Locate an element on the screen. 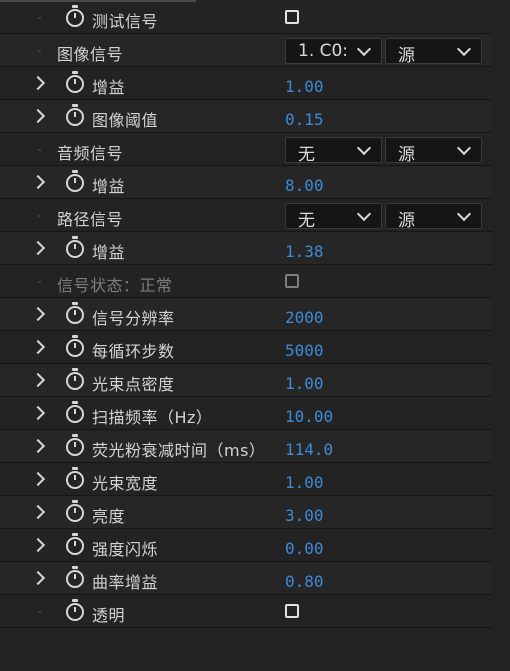 The width and height of the screenshot is (510, 671). audio-signal-source-value: 源 is located at coordinates (406, 155).